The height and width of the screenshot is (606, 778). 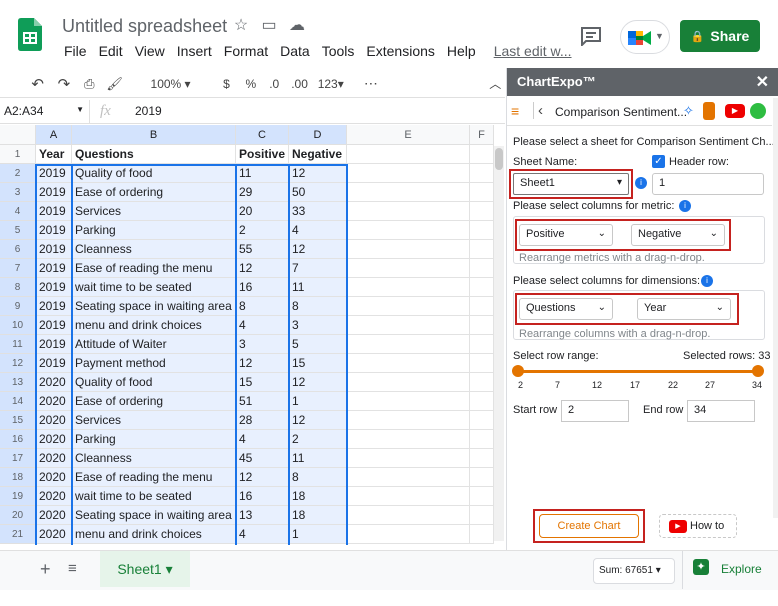 What do you see at coordinates (708, 184) in the screenshot?
I see `header-row-input: 1` at bounding box center [708, 184].